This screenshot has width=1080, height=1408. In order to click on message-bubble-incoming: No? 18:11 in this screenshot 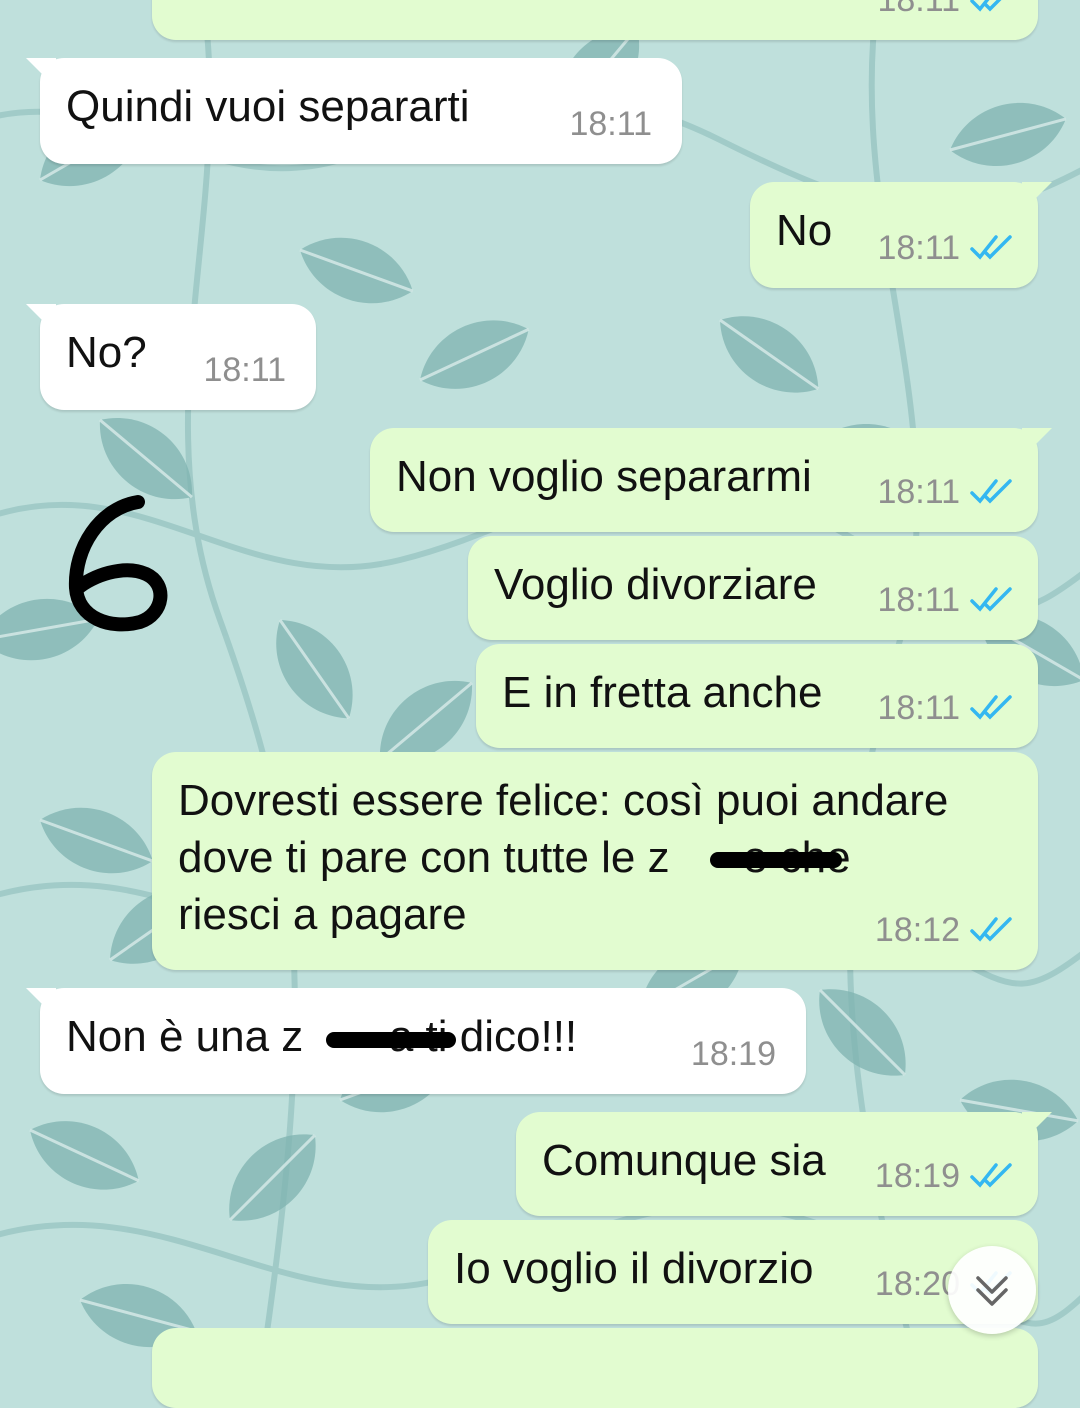, I will do `click(171, 357)`.